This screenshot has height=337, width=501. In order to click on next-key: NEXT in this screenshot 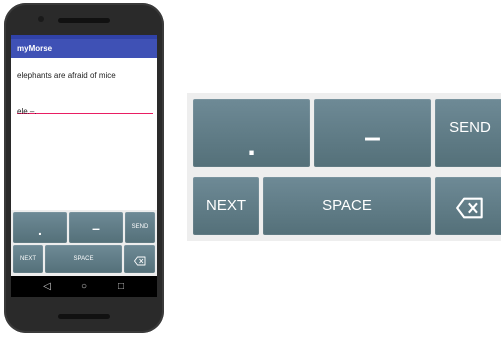, I will do `click(28, 259)`.